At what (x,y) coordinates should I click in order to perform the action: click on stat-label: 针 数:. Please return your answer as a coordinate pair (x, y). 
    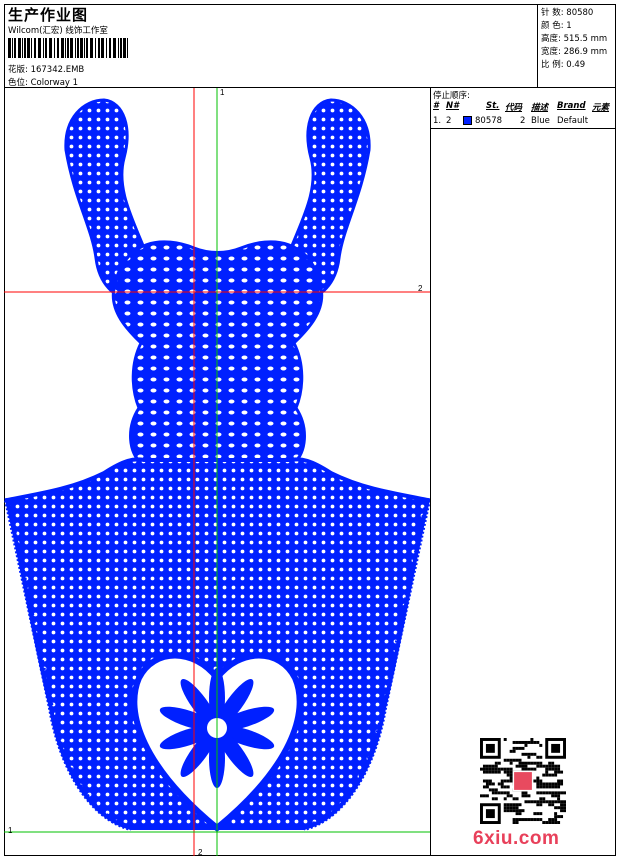
    Looking at the image, I should click on (552, 13).